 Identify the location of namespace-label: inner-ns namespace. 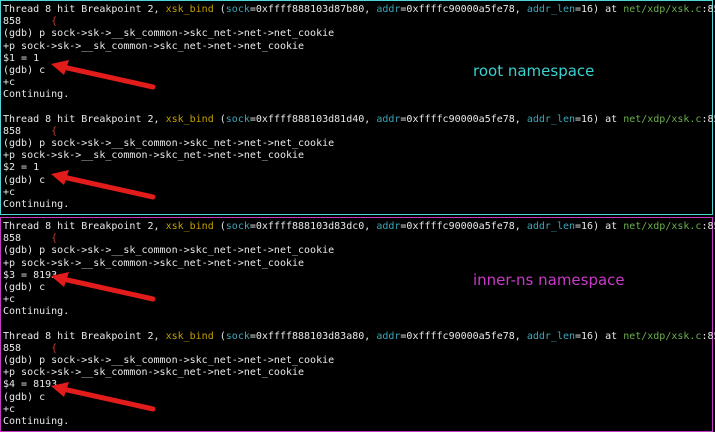
(549, 280).